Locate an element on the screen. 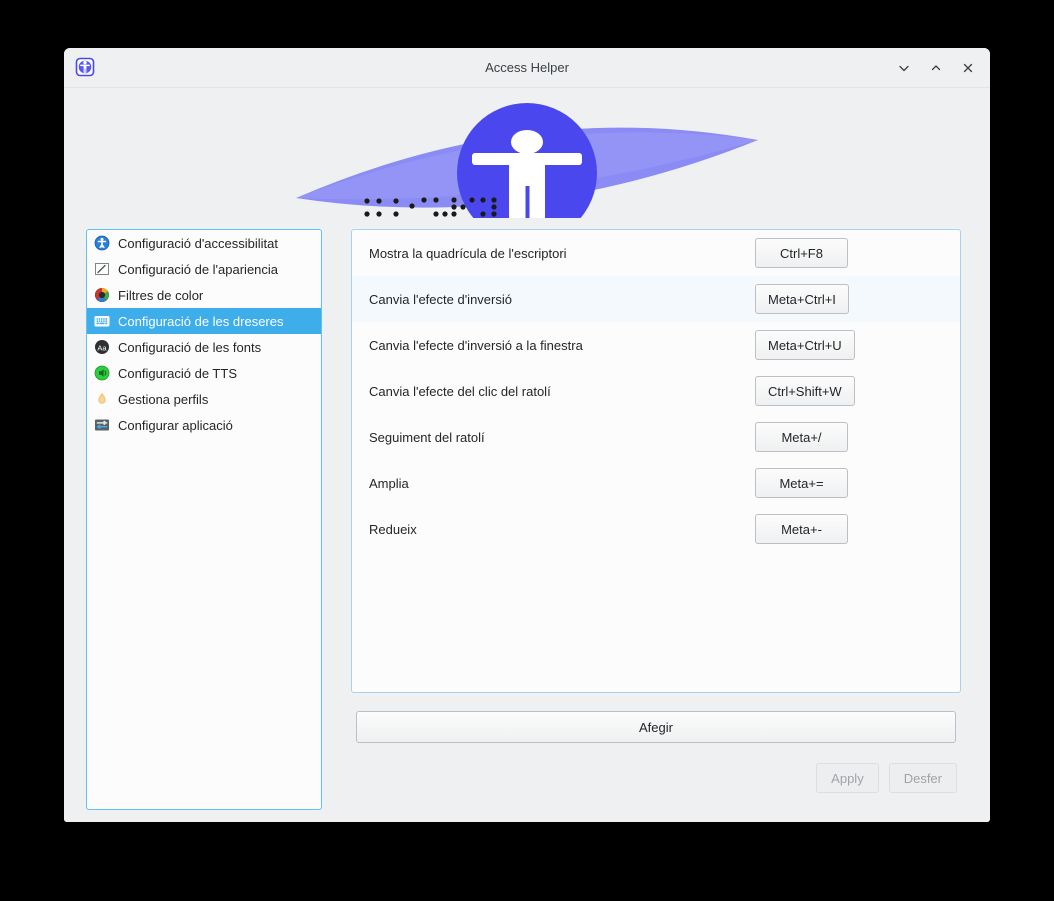 This screenshot has height=901, width=1054. sidebar-item-profiles: Gestiona perfils is located at coordinates (204, 399).